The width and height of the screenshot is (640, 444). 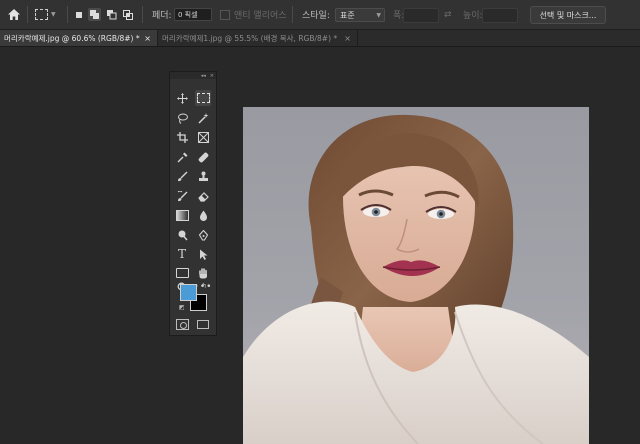 I want to click on intersect-selection-button, so click(x=127, y=14).